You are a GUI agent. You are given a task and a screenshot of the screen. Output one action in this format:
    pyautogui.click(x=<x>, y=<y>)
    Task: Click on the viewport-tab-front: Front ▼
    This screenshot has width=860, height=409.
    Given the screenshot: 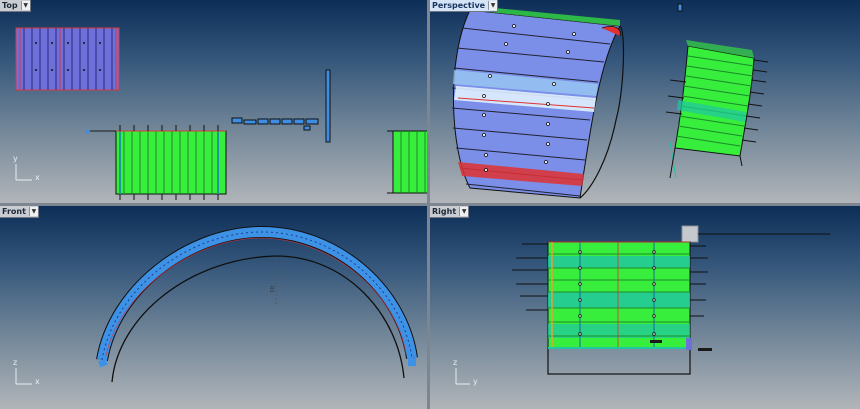 What is the action you would take?
    pyautogui.click(x=19, y=212)
    